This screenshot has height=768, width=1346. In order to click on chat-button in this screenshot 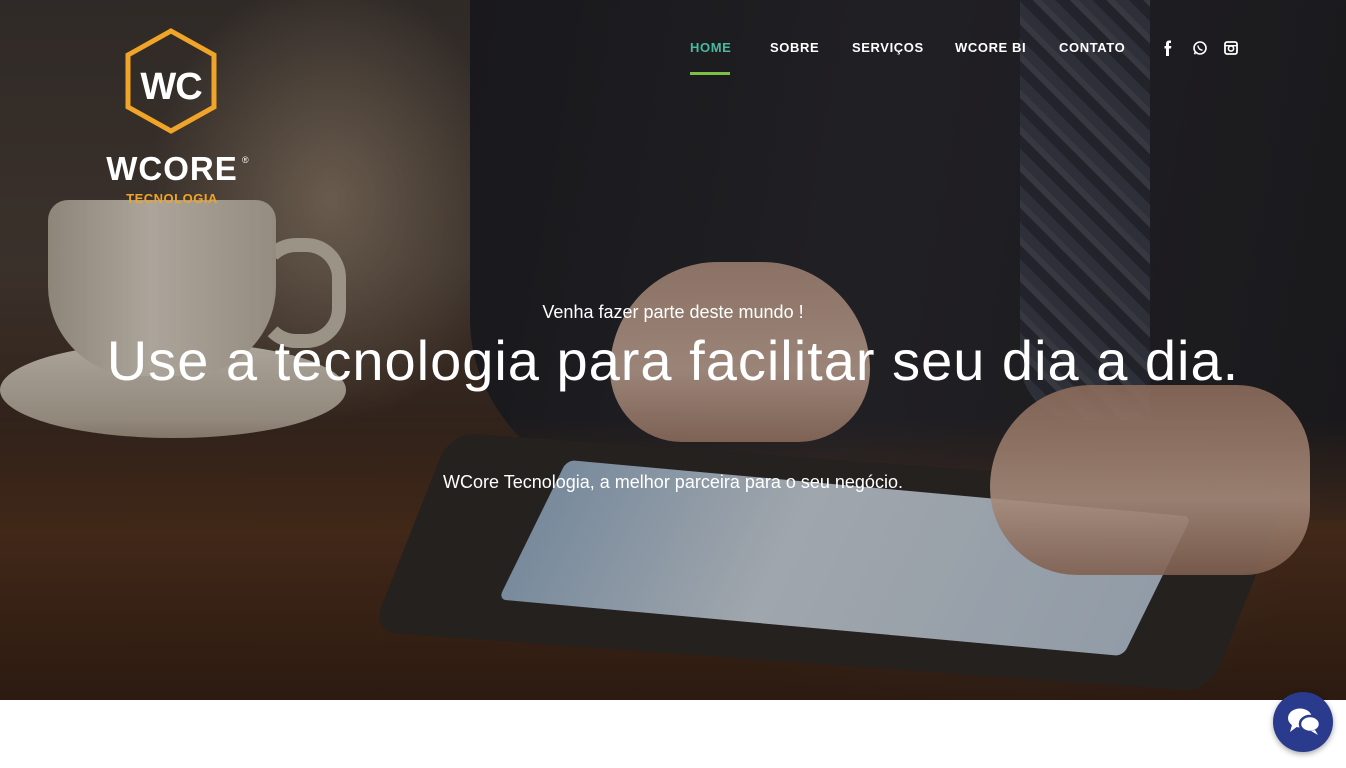, I will do `click(1303, 722)`.